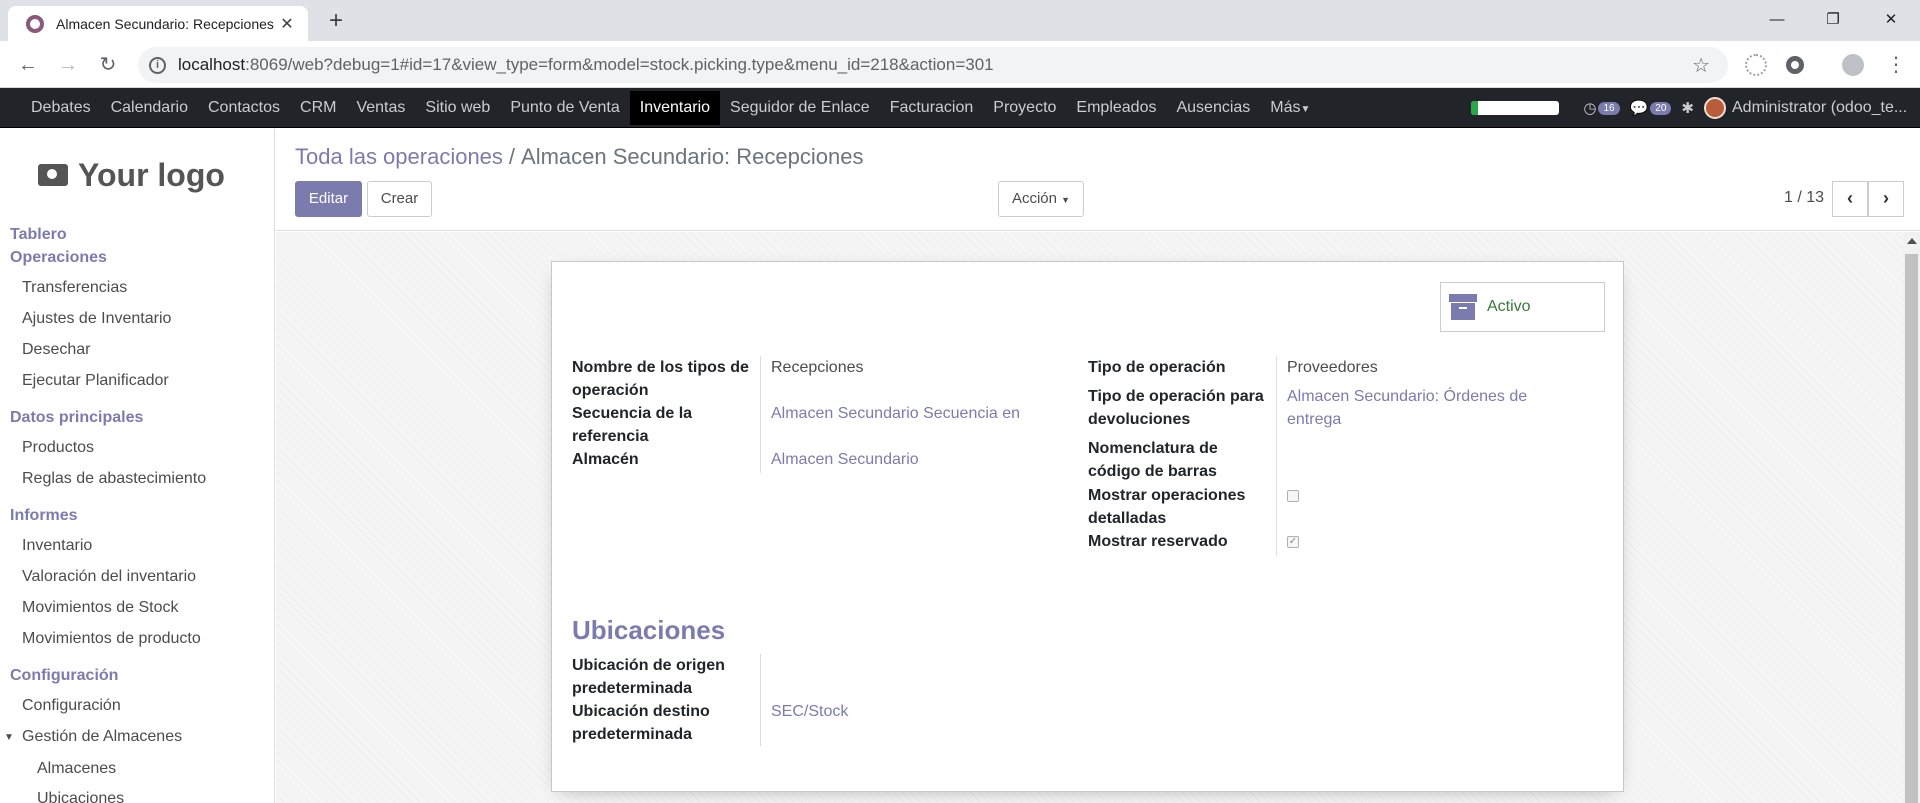  Describe the element at coordinates (1912, 241) in the screenshot. I see `scroll-up-arrow-icon` at that location.